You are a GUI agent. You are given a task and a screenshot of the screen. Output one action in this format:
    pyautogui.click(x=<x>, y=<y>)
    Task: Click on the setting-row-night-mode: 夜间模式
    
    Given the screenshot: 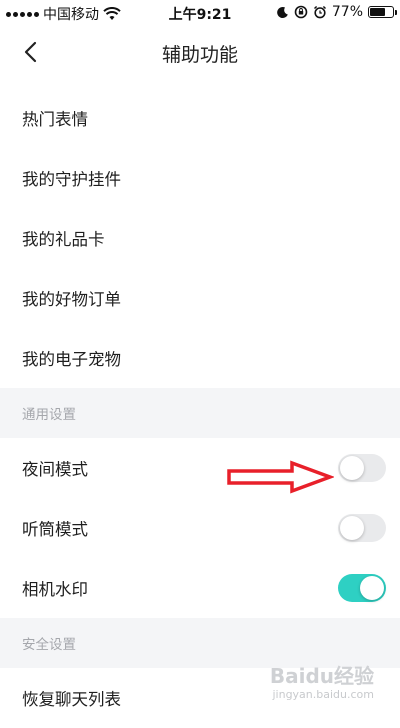 What is the action you would take?
    pyautogui.click(x=200, y=468)
    